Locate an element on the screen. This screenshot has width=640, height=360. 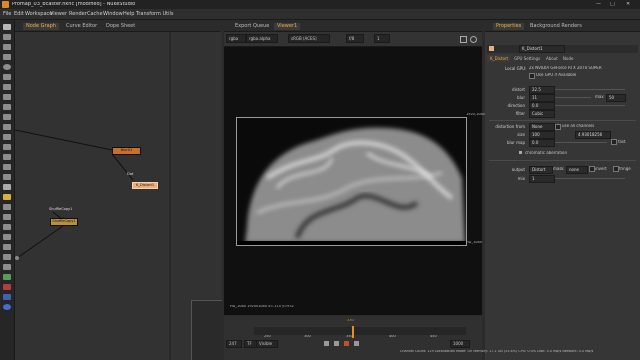
lock-icon is located at coordinates (463, 39).